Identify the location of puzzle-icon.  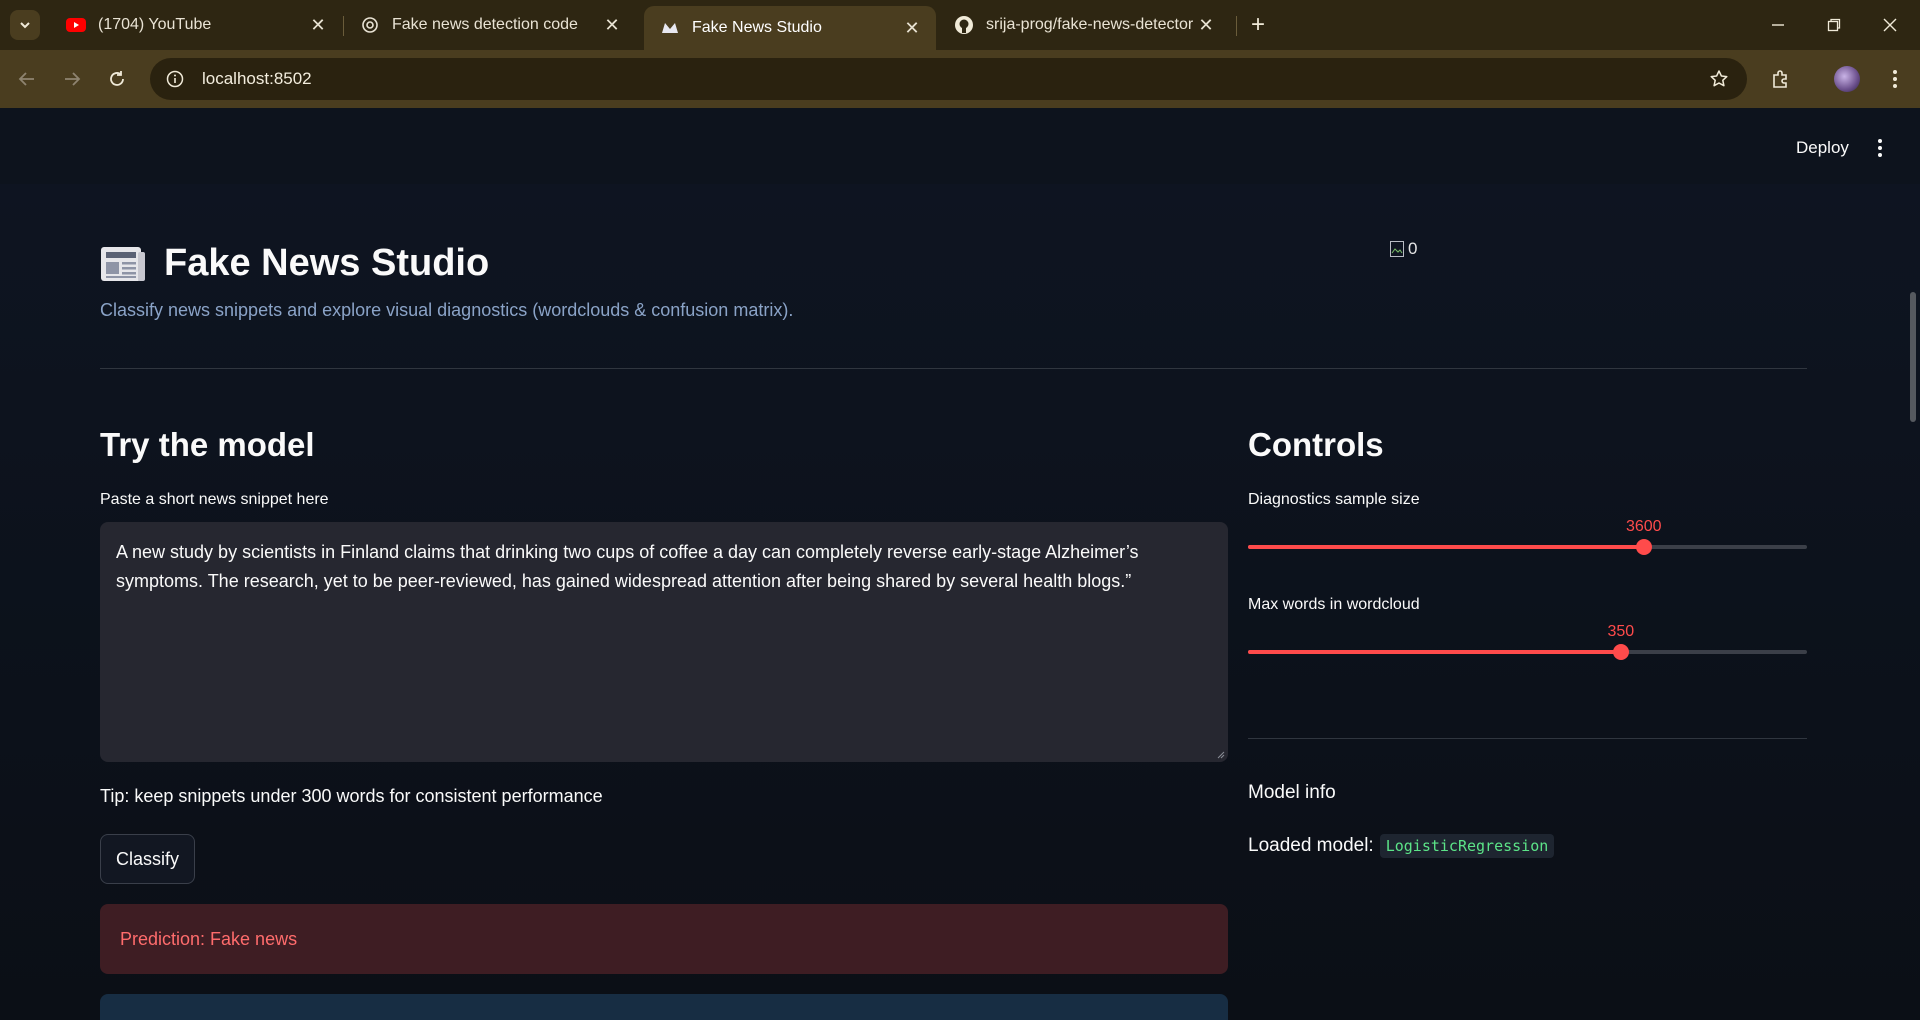
(1780, 79).